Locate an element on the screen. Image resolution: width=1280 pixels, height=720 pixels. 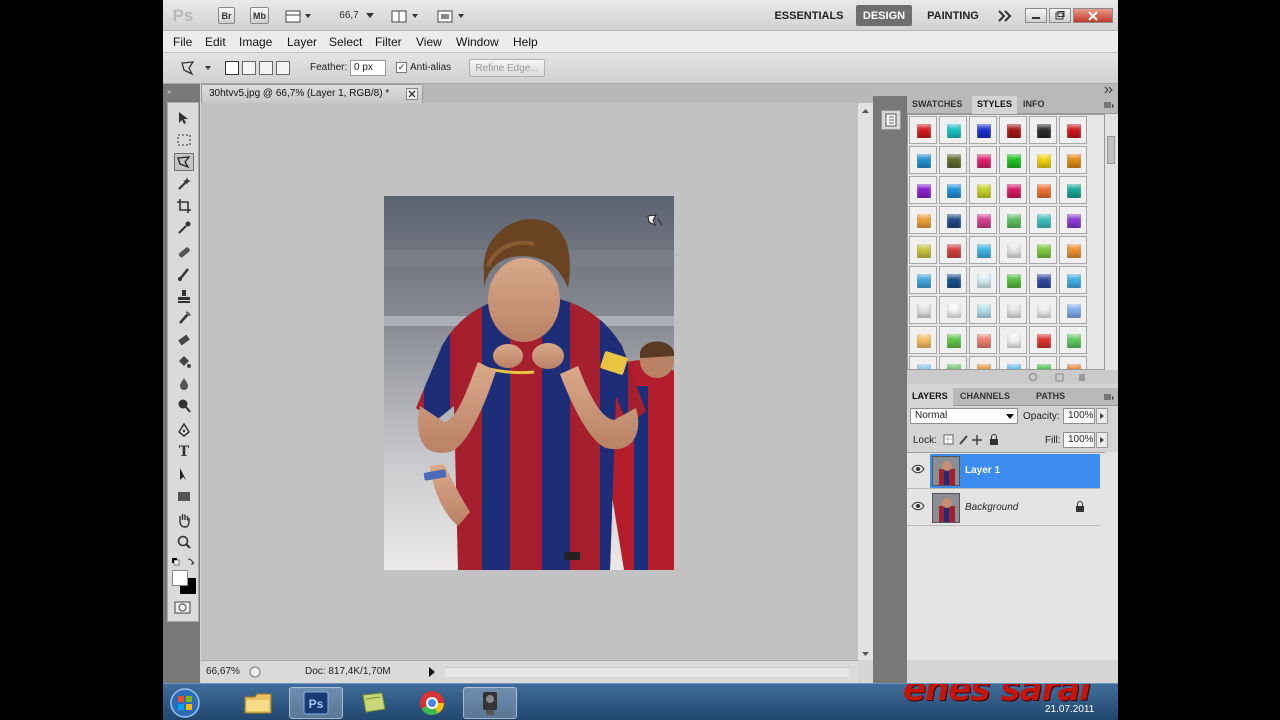
menu-view: View is located at coordinates (429, 42).